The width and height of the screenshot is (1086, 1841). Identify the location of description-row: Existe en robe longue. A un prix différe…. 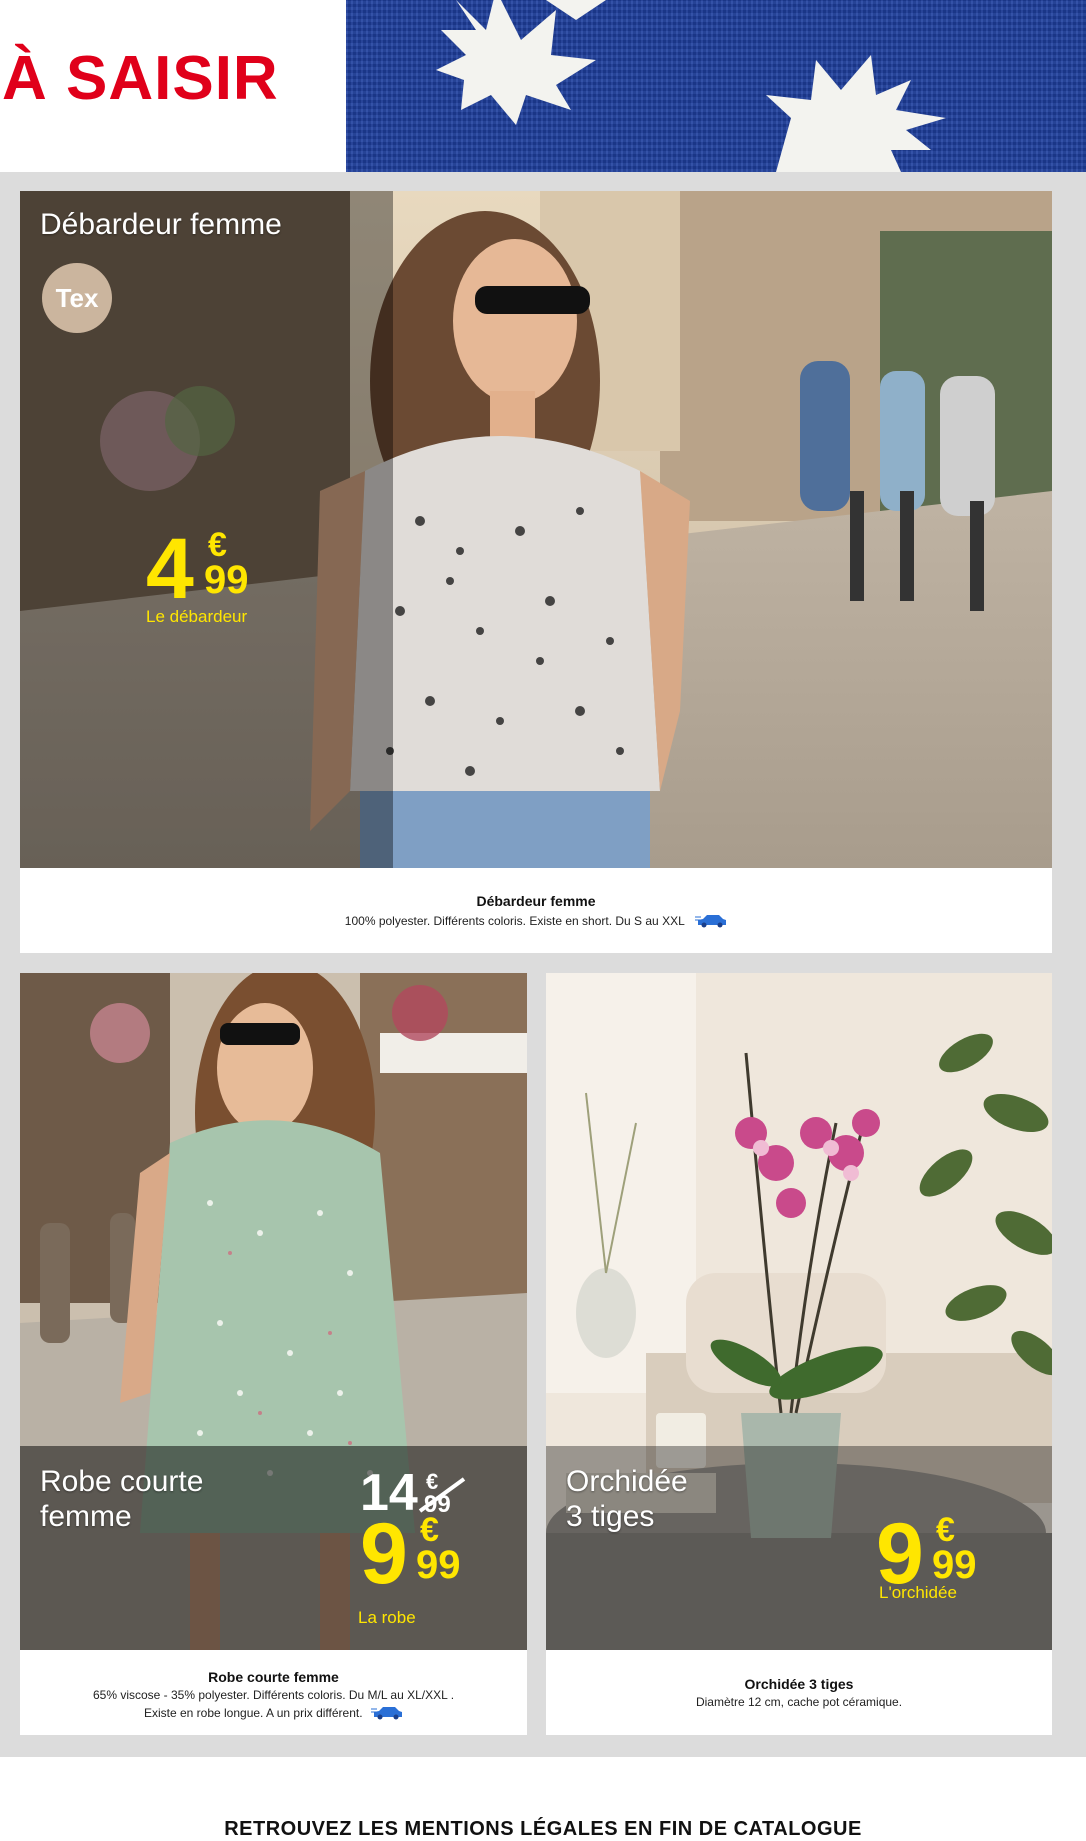
(273, 1713).